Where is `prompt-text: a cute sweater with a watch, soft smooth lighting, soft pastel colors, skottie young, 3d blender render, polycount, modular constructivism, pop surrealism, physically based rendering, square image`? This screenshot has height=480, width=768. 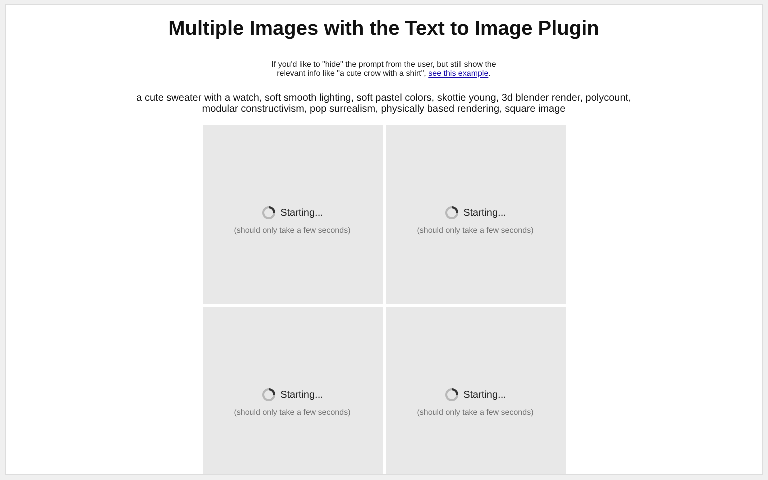 prompt-text: a cute sweater with a watch, soft smooth lighting, soft pastel colors, skottie young, 3d blender render, polycount, modular constructivism, pop surrealism, physically based rendering, square image is located at coordinates (384, 104).